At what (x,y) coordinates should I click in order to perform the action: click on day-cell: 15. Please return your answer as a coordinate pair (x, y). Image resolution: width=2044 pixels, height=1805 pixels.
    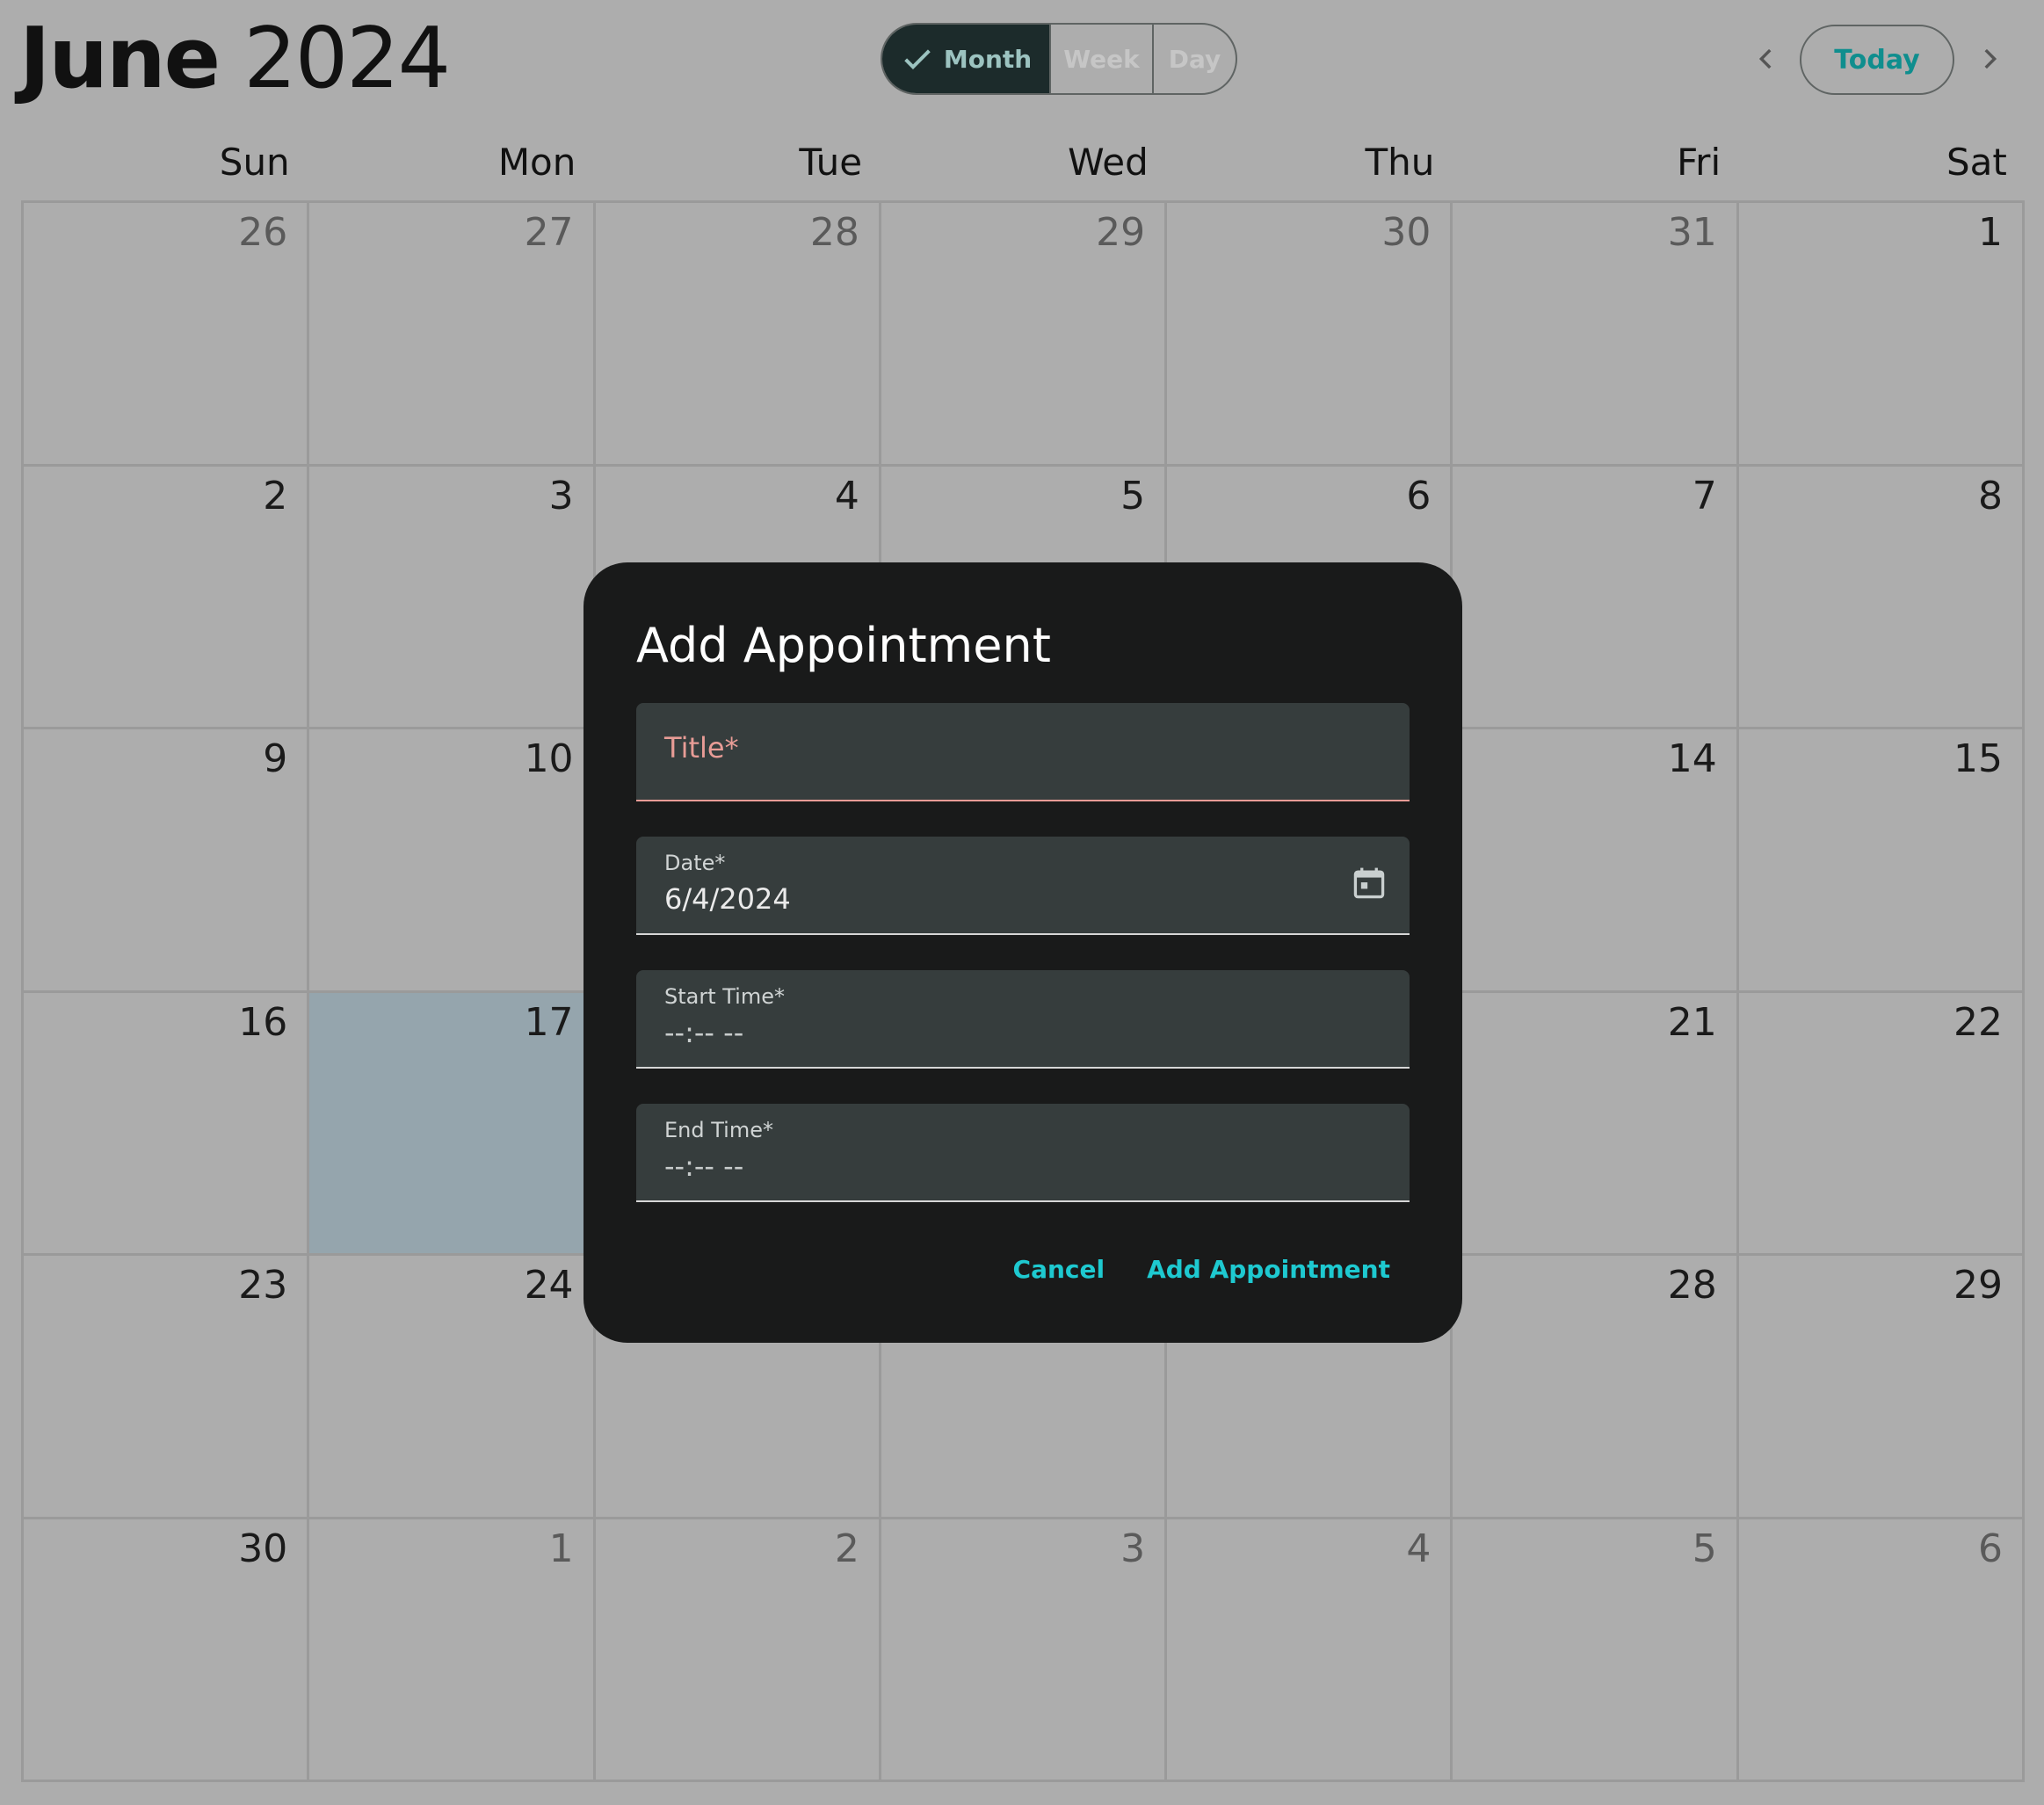
    Looking at the image, I should click on (1882, 861).